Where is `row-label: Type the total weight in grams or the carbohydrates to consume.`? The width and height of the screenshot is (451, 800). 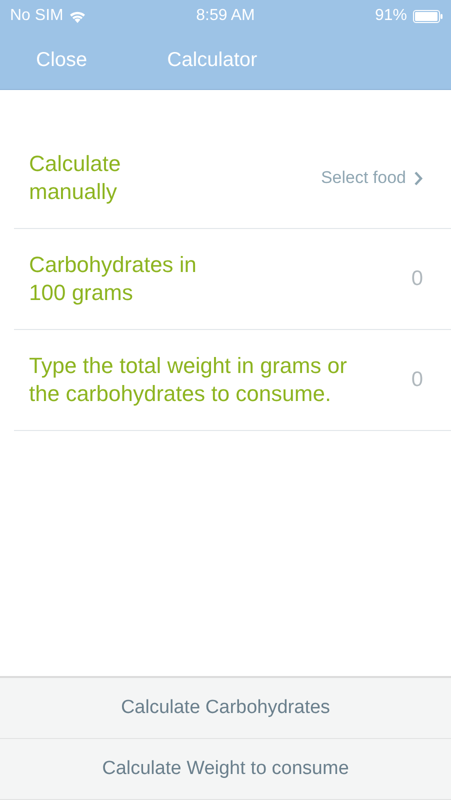
row-label: Type the total weight in grams or the carbohydrates to consume. is located at coordinates (188, 380).